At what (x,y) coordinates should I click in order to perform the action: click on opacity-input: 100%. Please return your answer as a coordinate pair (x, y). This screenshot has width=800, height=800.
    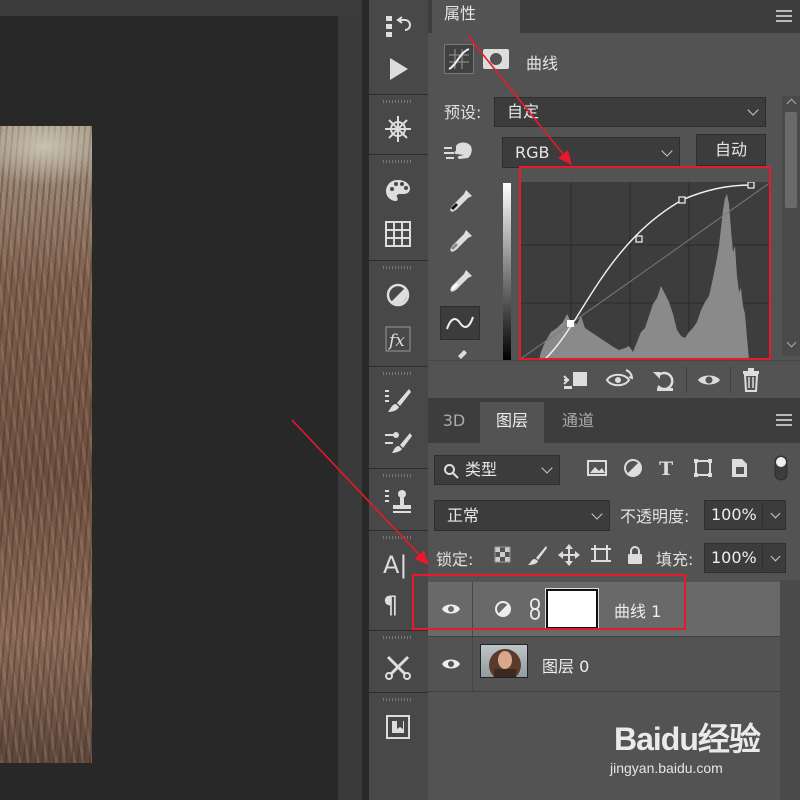
    Looking at the image, I should click on (745, 515).